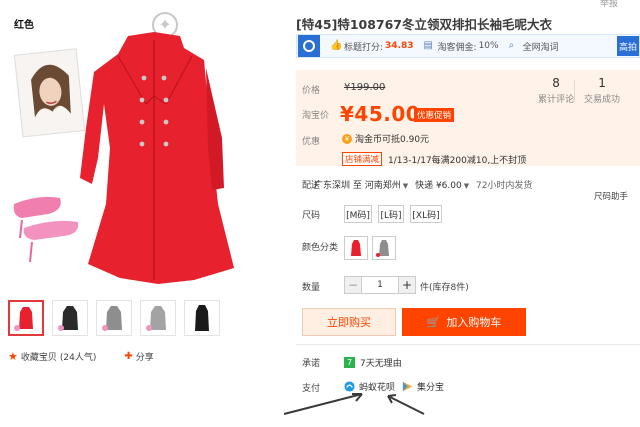 This screenshot has height=427, width=640. I want to click on quantity-label: 数量, so click(311, 288).